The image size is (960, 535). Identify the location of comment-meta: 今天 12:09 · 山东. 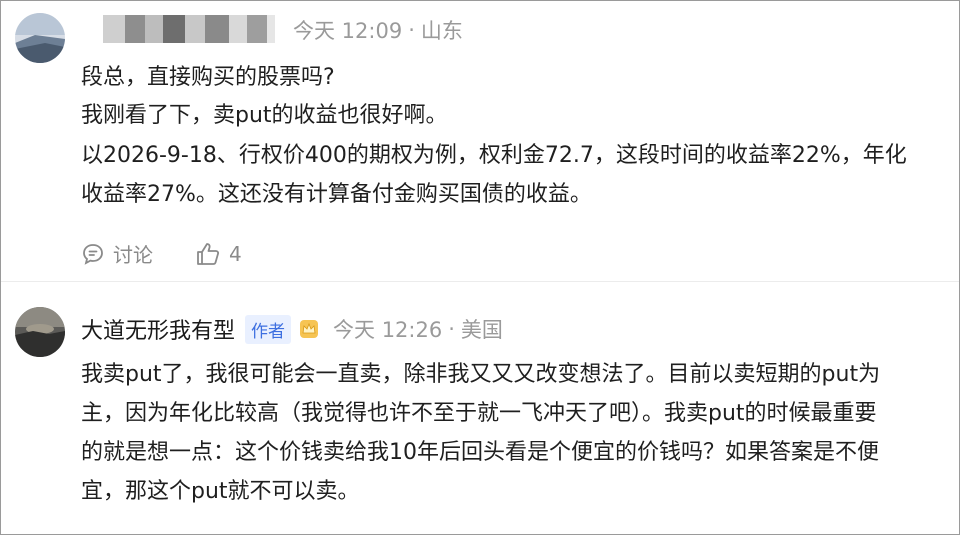
(378, 30).